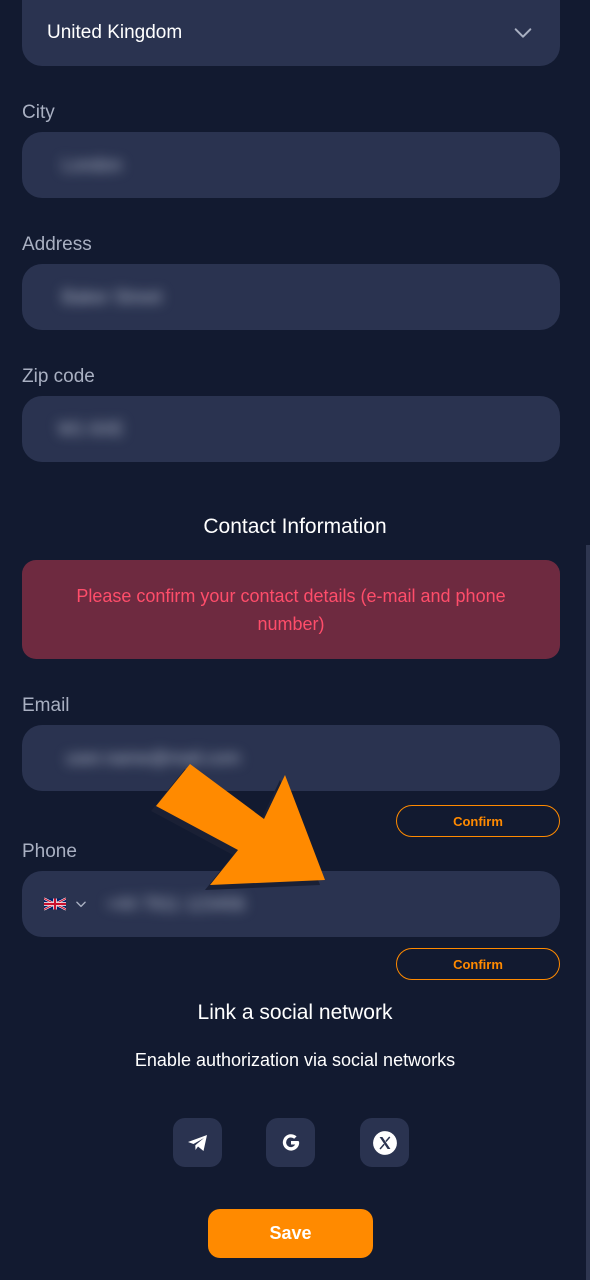  I want to click on google-button, so click(290, 1142).